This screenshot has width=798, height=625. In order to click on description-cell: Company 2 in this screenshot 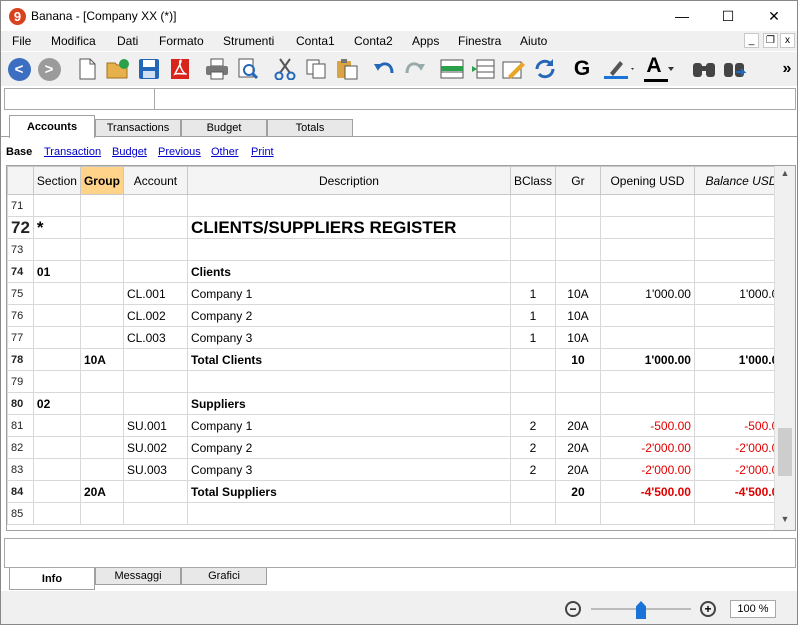, I will do `click(348, 315)`.